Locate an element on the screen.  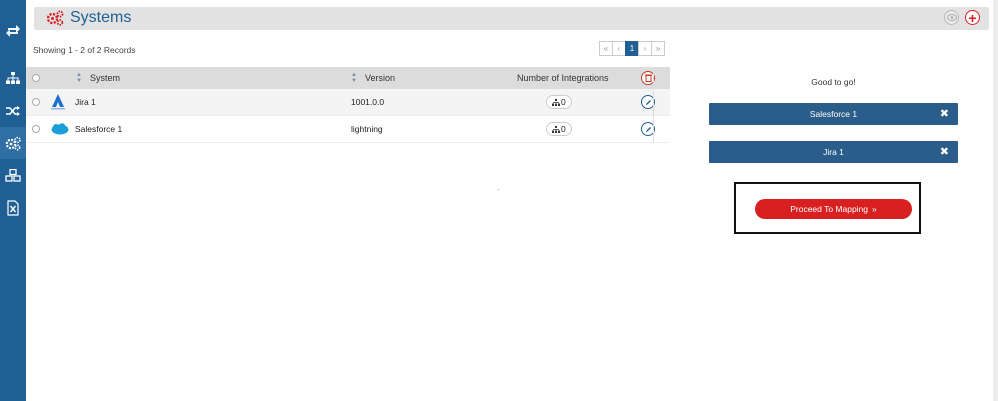
system-version: lightning is located at coordinates (367, 129).